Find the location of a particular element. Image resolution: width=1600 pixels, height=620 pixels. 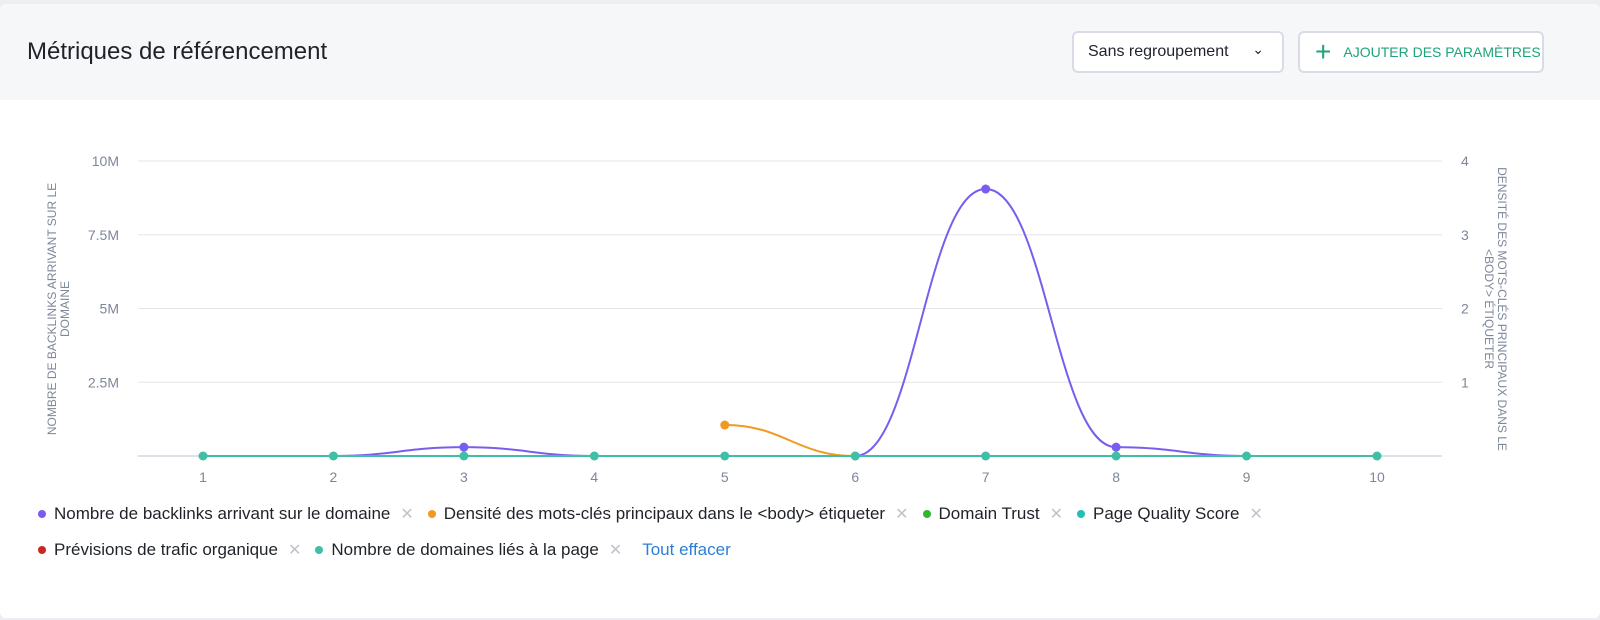

legend-label: Page Quality Score is located at coordinates (1166, 513).